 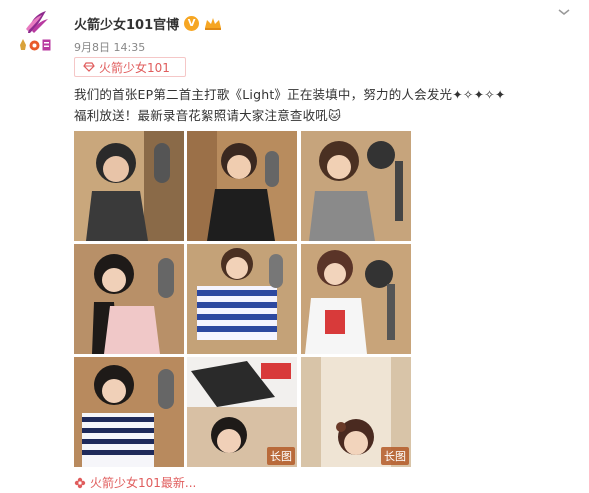 I want to click on photo-9: 长图, so click(x=356, y=412).